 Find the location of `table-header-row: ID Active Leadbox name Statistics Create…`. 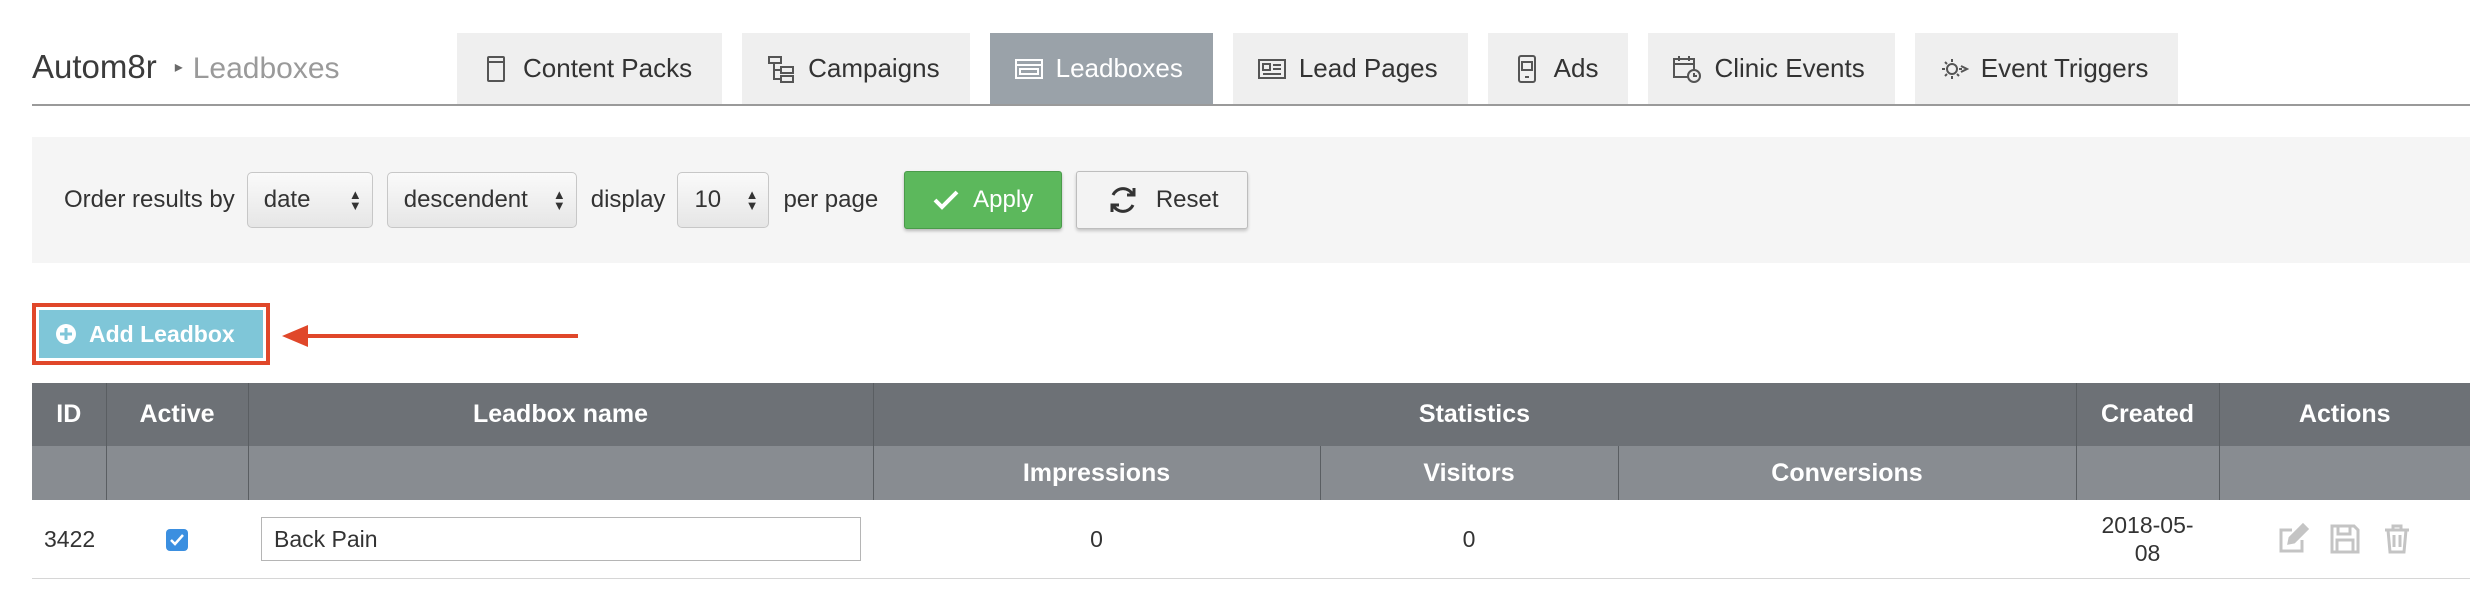

table-header-row: ID Active Leadbox name Statistics Create… is located at coordinates (1251, 414).